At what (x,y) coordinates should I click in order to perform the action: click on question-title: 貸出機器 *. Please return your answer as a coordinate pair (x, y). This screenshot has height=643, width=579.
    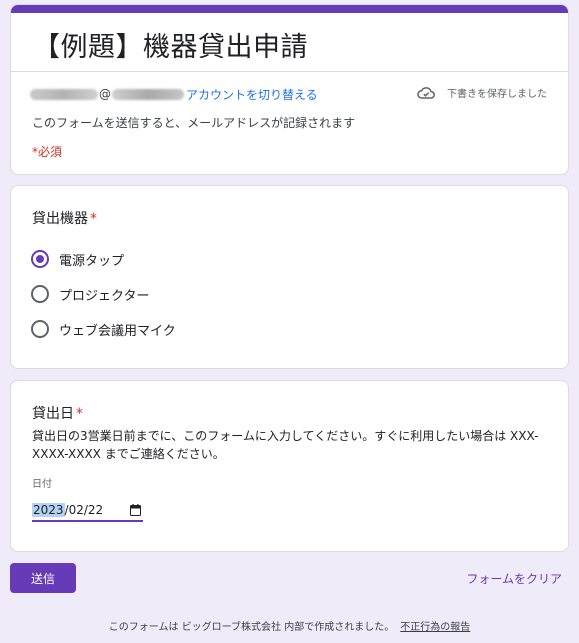
    Looking at the image, I should click on (64, 218).